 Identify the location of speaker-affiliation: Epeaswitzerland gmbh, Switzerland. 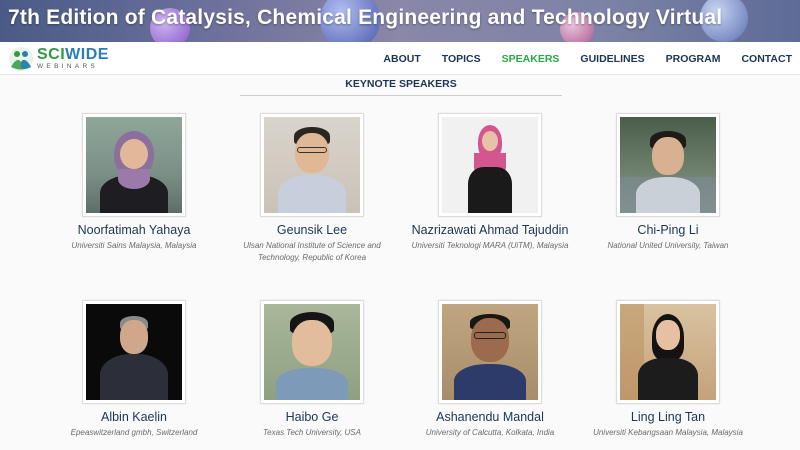
(134, 432).